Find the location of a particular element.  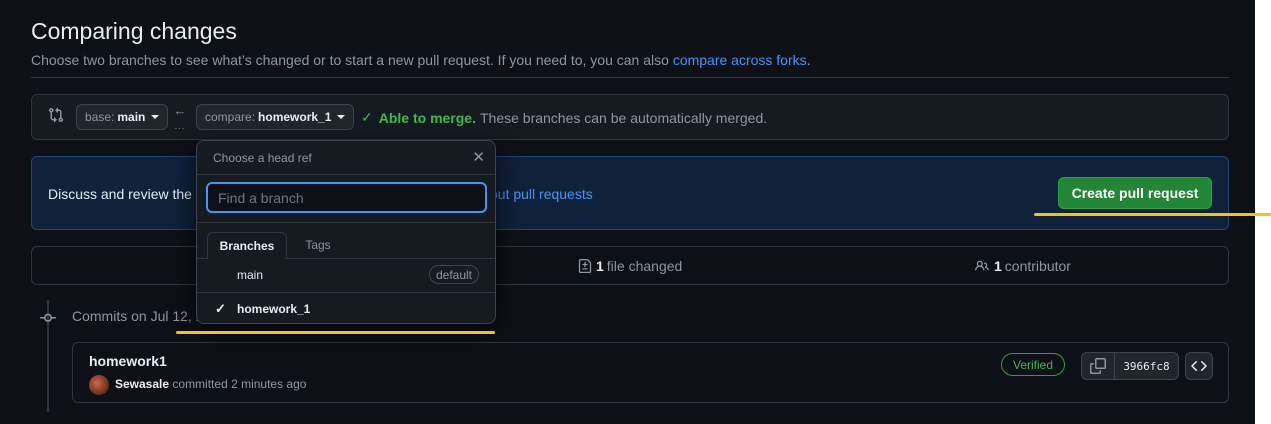

contributors-stat: 1 contributor is located at coordinates (1022, 266).